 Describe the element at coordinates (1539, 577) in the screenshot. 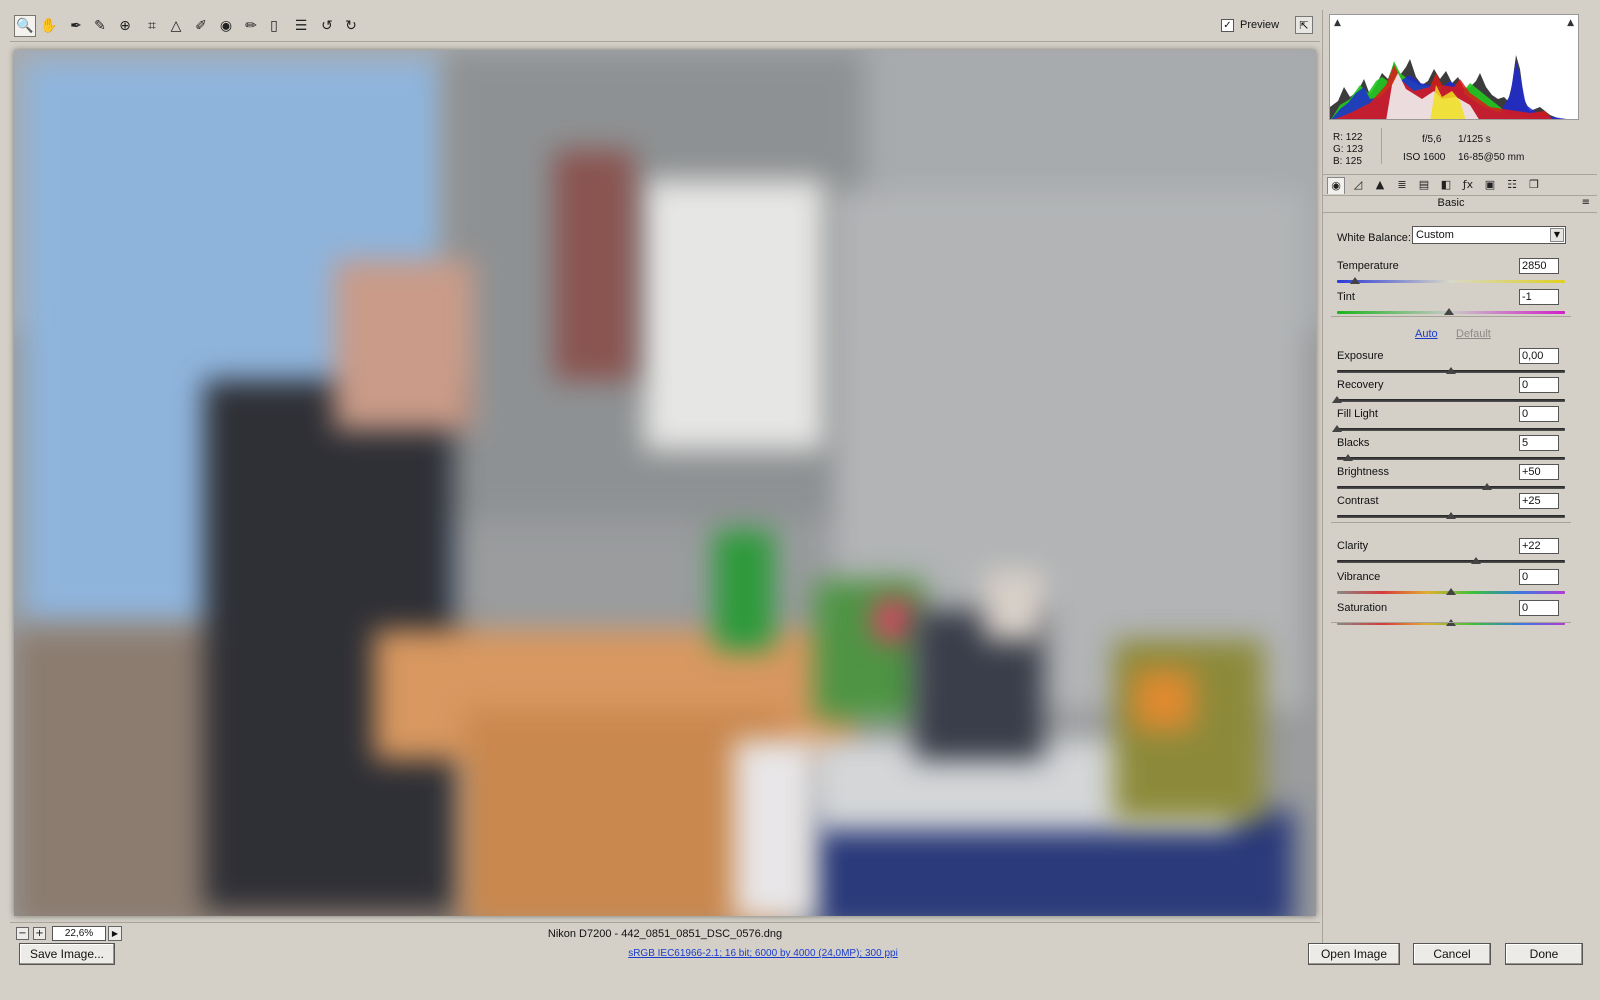

I see `vibrance-value-field: 0` at that location.